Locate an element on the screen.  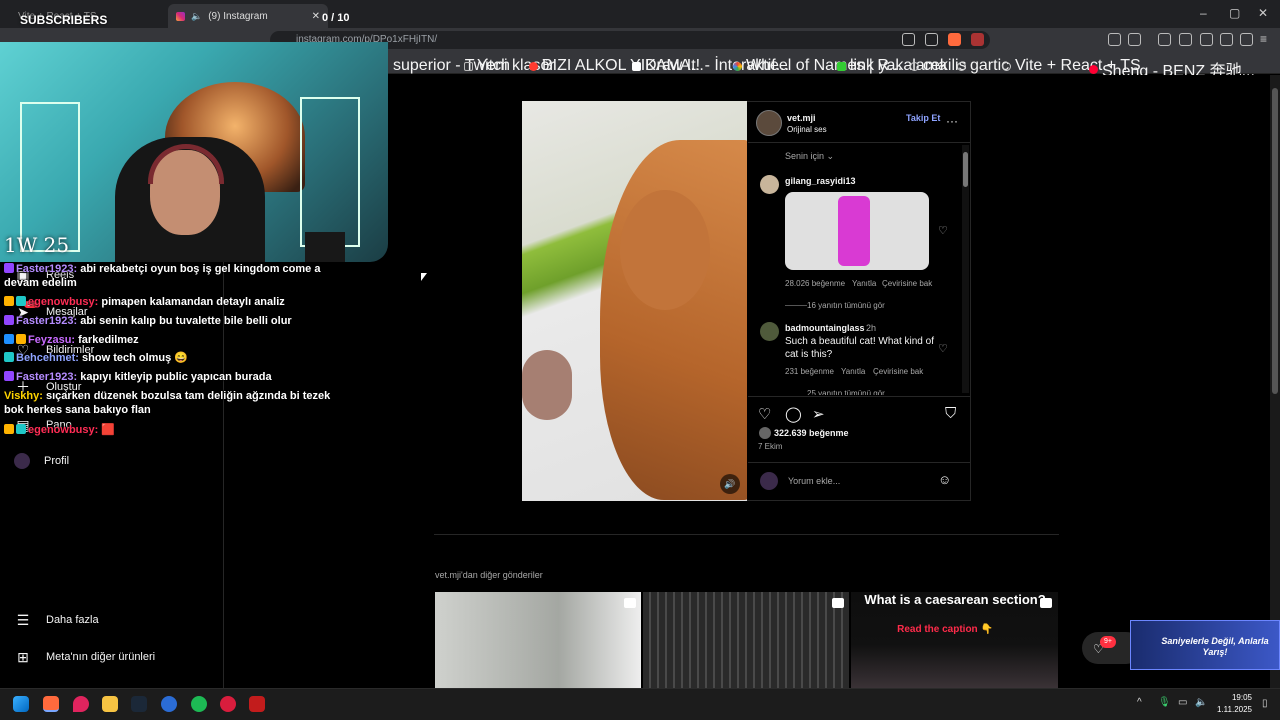
subscriber-goal-counter: 0 / 10 is located at coordinates (336, 18).